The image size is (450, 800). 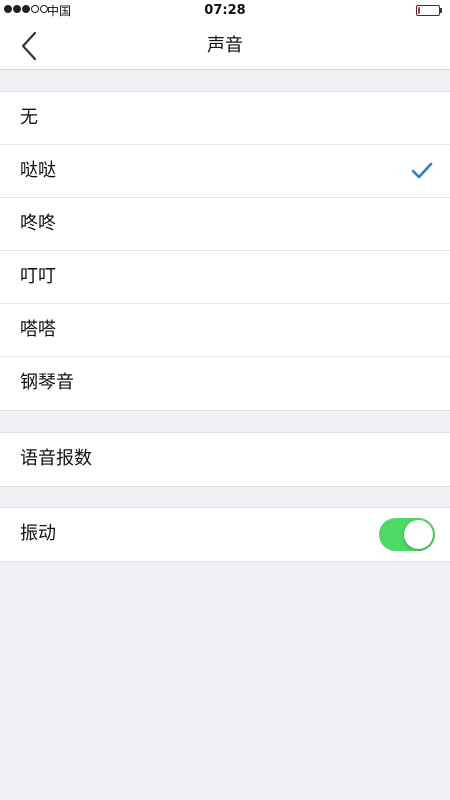 I want to click on sound-option-tata: 嗒嗒, so click(x=225, y=330).